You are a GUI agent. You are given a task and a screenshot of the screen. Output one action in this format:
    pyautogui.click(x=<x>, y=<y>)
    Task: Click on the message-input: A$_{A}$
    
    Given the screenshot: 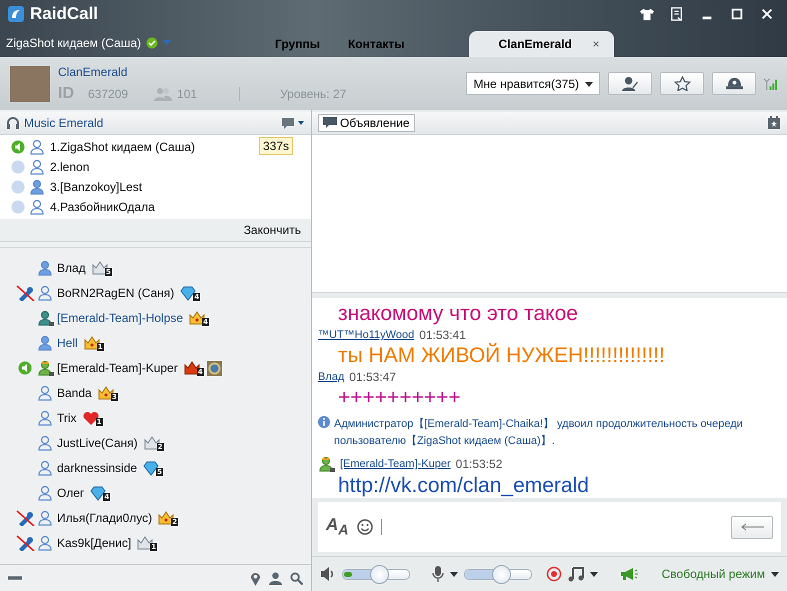 What is the action you would take?
    pyautogui.click(x=549, y=527)
    